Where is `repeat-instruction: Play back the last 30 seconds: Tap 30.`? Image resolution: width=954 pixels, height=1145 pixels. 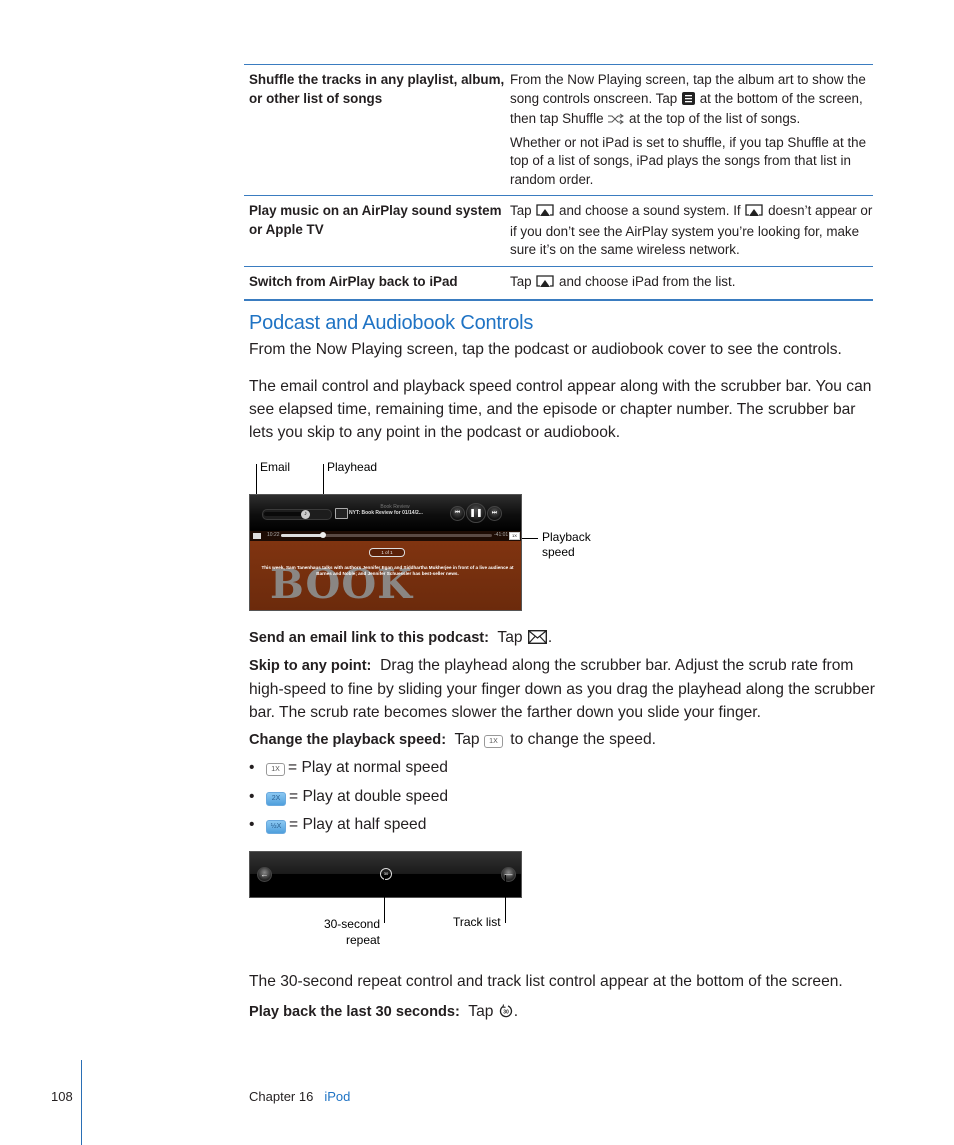 repeat-instruction: Play back the last 30 seconds: Tap 30. is located at coordinates (383, 1012).